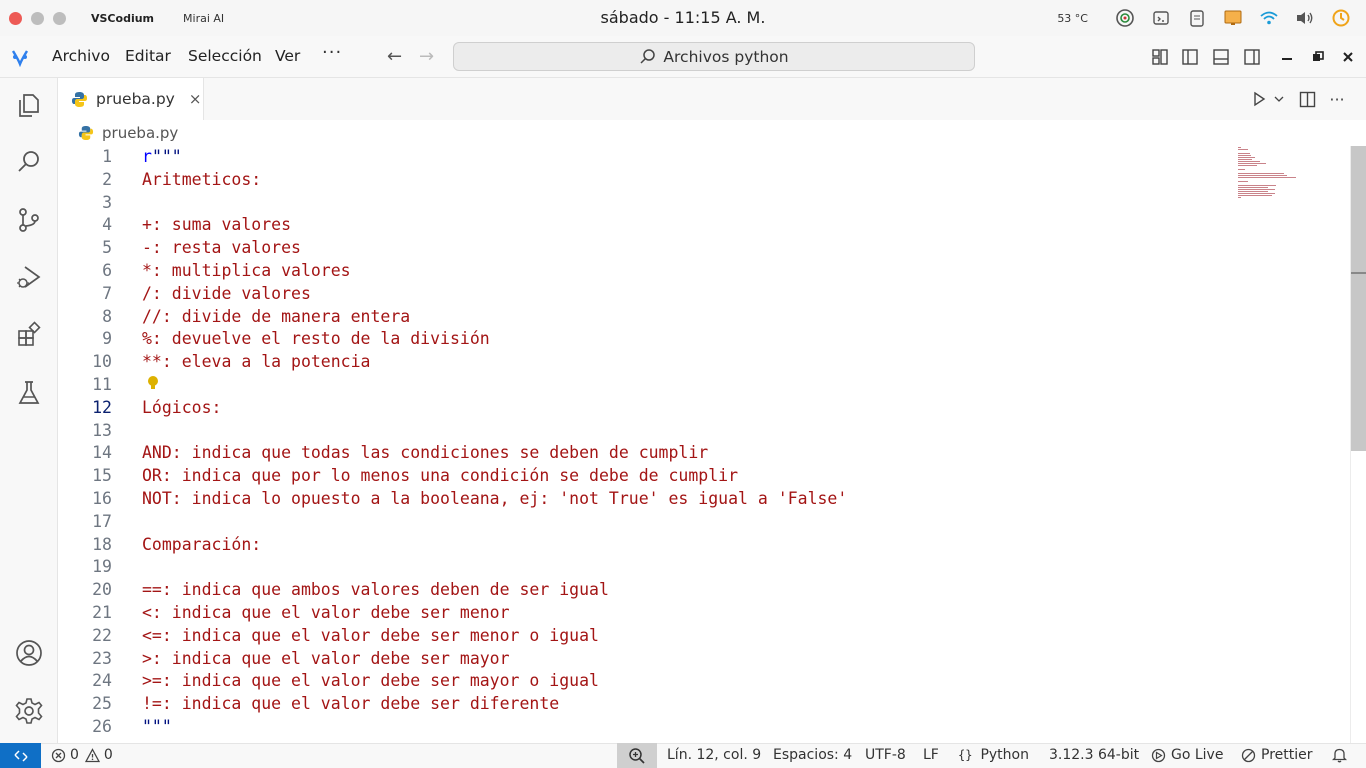  What do you see at coordinates (276, 317) in the screenshot?
I see `code-text: //: divide de manera entera` at bounding box center [276, 317].